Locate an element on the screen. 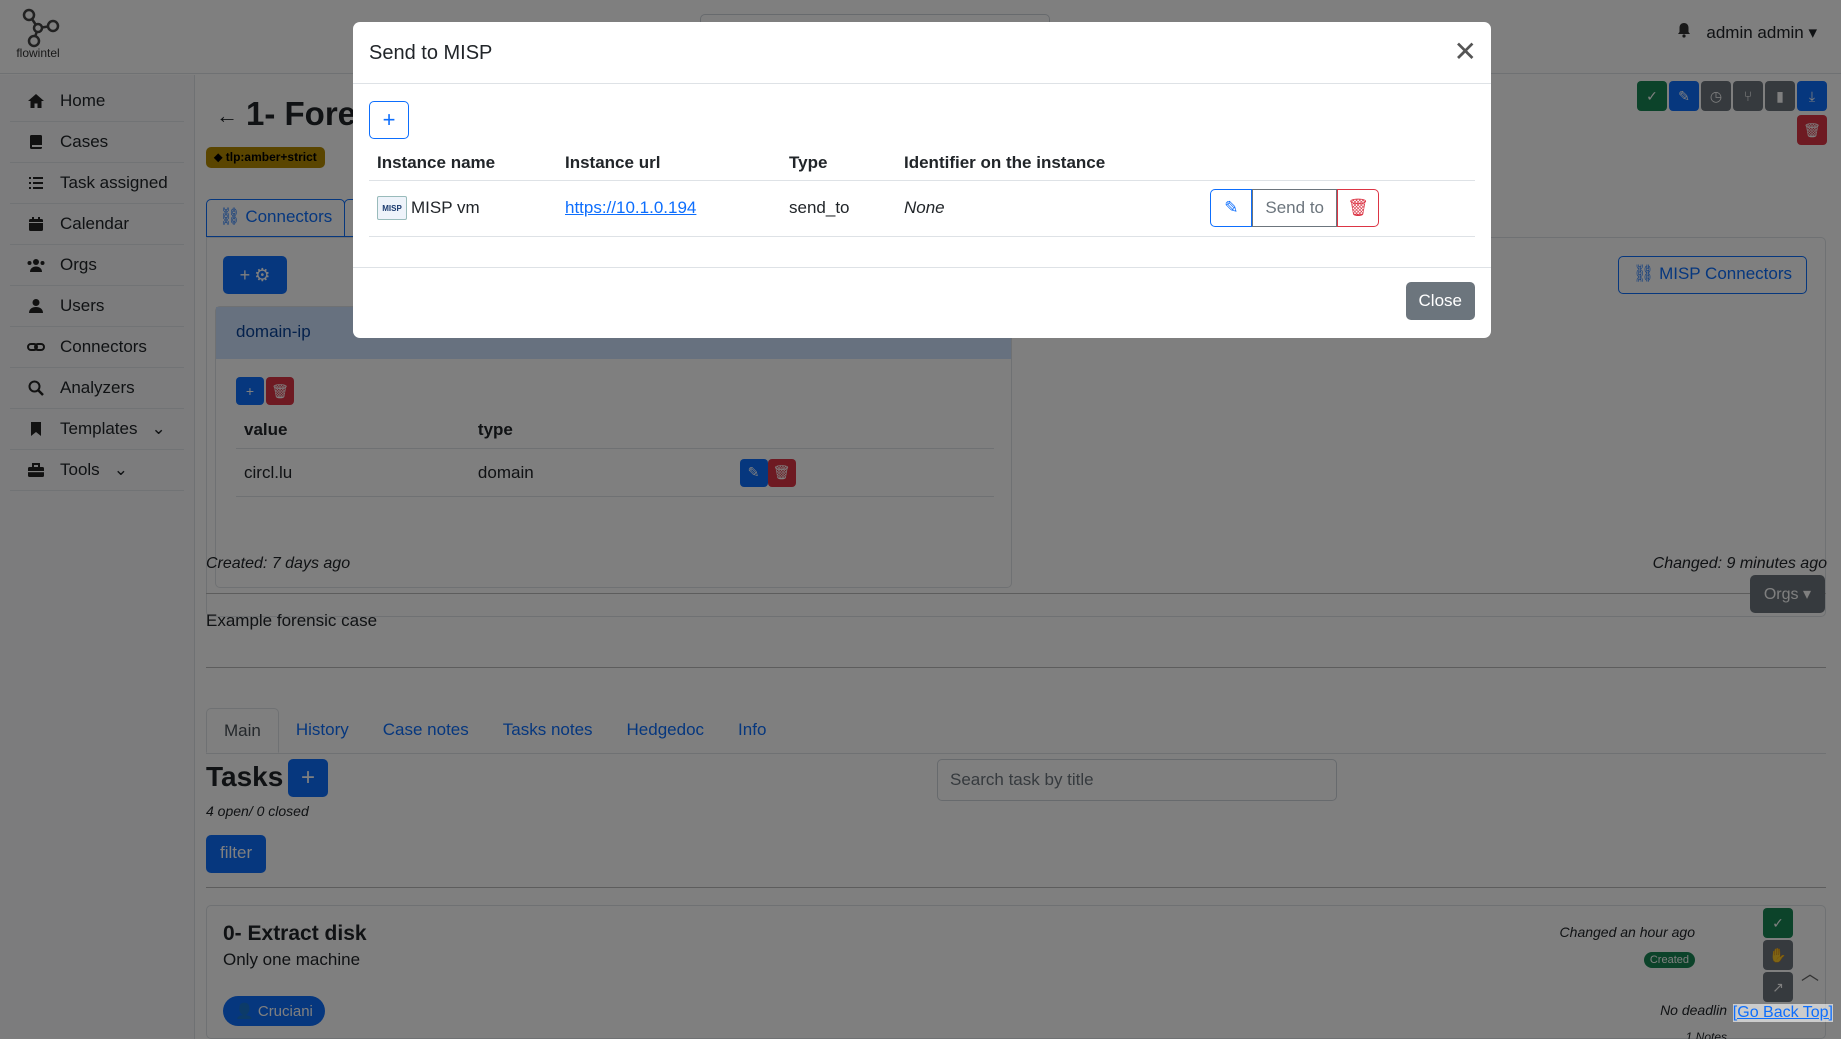 Image resolution: width=1841 pixels, height=1039 pixels. instance-actions: ✎ Send to 🗑 is located at coordinates (1335, 208).